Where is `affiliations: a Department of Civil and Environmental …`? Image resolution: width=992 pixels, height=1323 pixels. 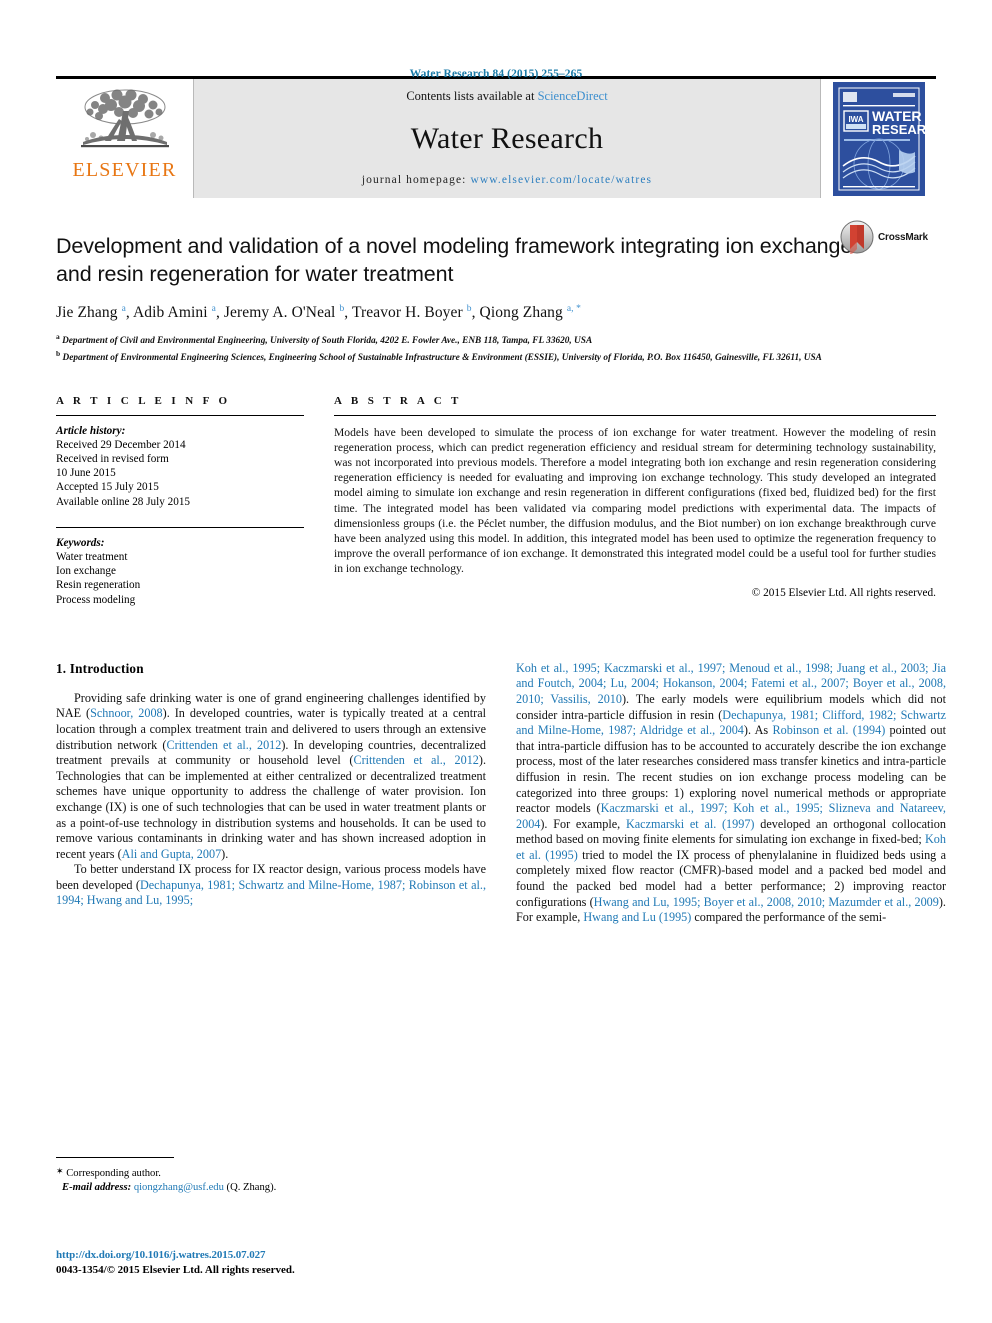
affiliations: a Department of Civil and Environmental … is located at coordinates (496, 347).